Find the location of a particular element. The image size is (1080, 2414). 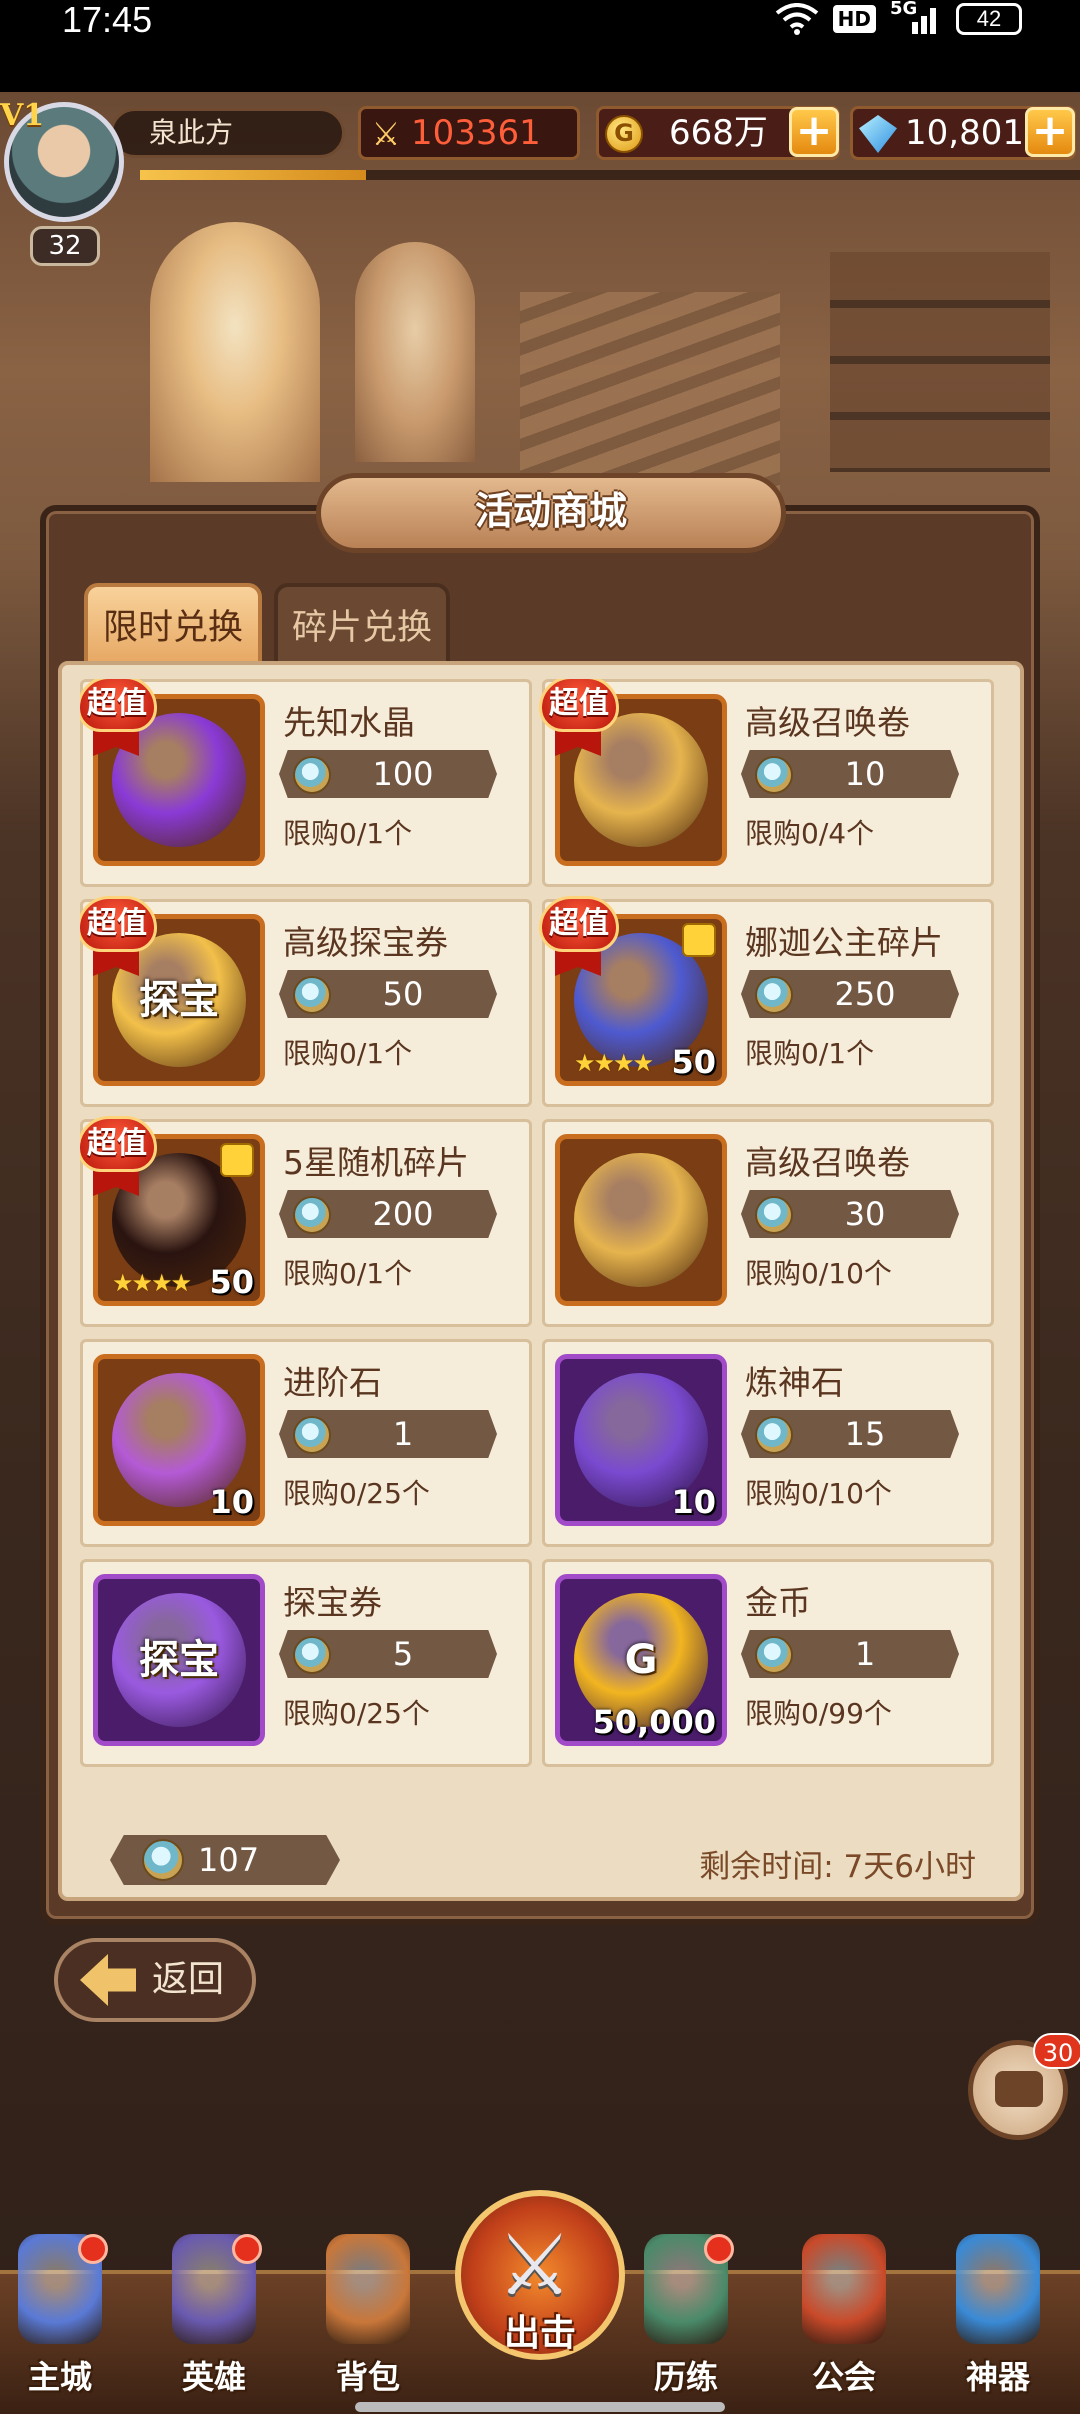

item-name: 金币 is located at coordinates (778, 1602).